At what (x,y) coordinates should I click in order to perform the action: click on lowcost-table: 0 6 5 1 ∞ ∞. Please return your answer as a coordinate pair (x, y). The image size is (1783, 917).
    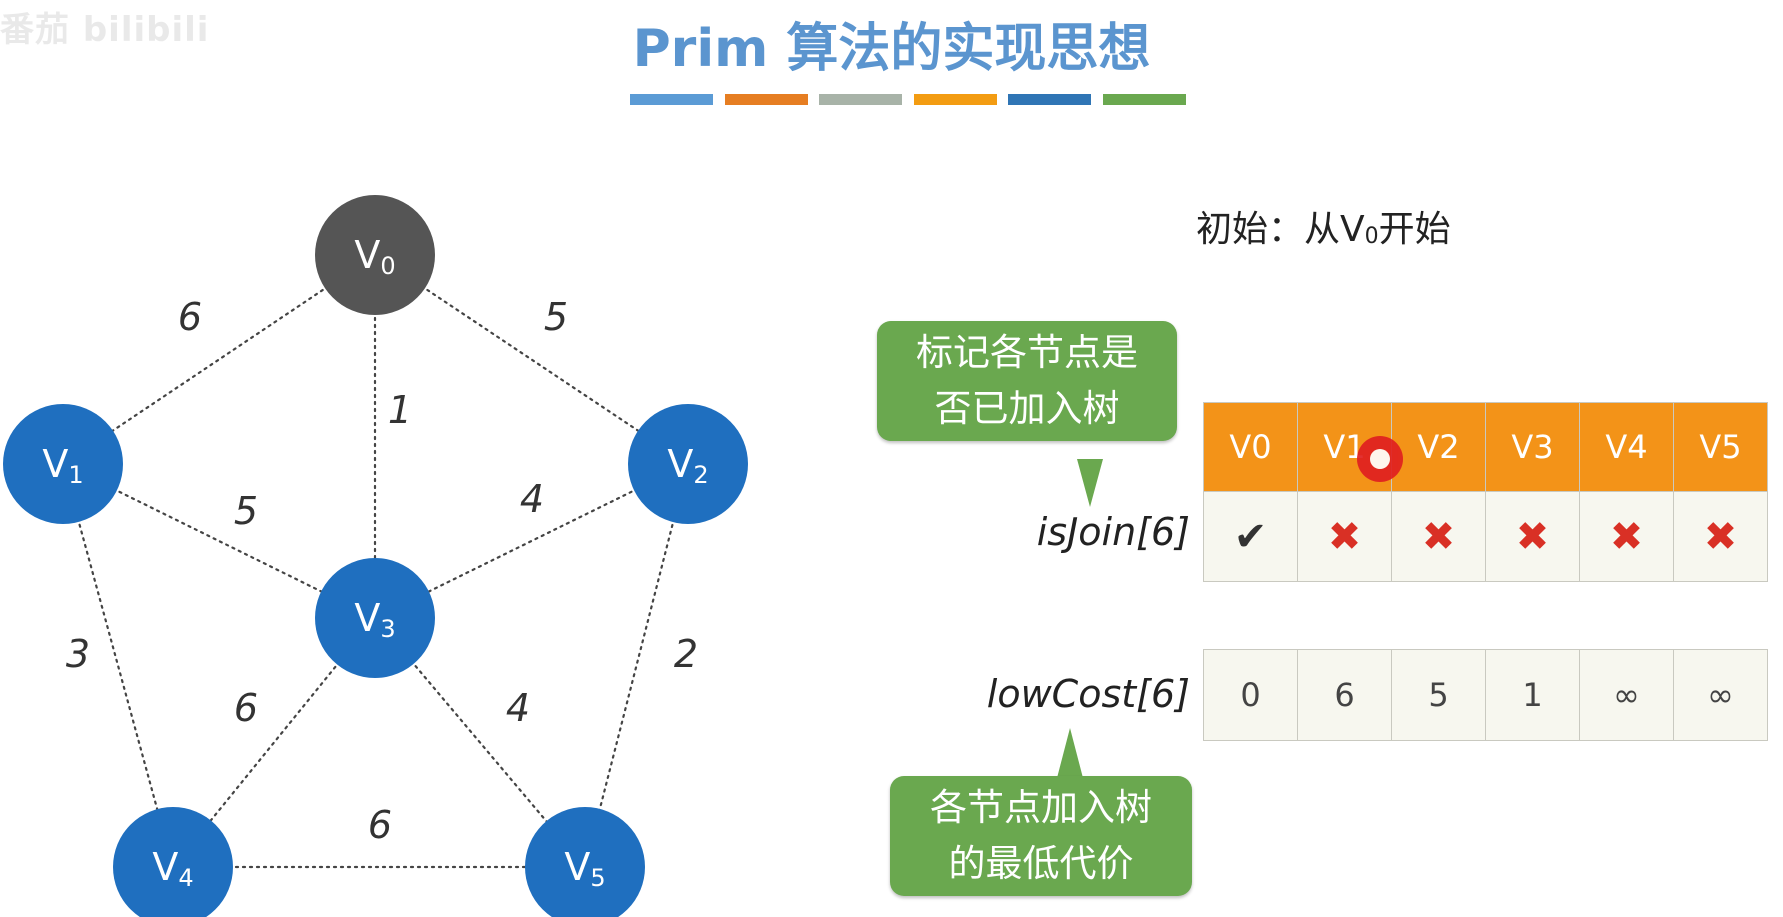
    Looking at the image, I should click on (1485, 695).